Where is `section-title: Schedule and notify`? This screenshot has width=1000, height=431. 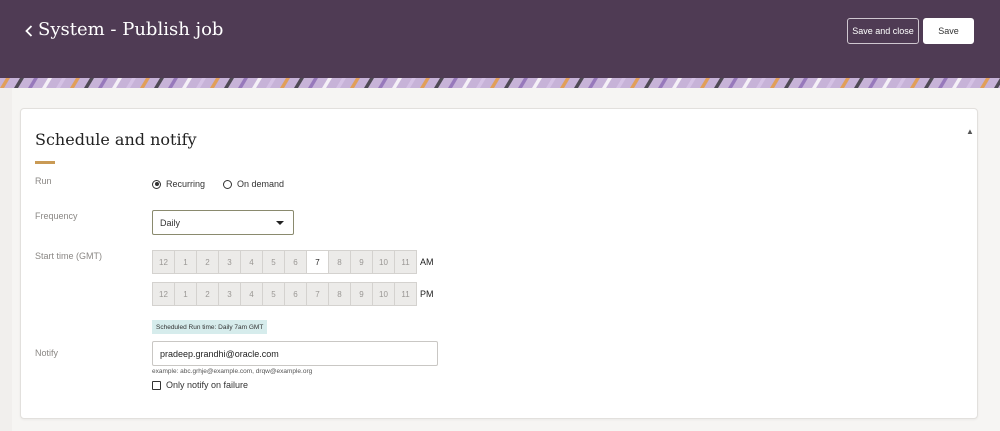
section-title: Schedule and notify is located at coordinates (116, 139).